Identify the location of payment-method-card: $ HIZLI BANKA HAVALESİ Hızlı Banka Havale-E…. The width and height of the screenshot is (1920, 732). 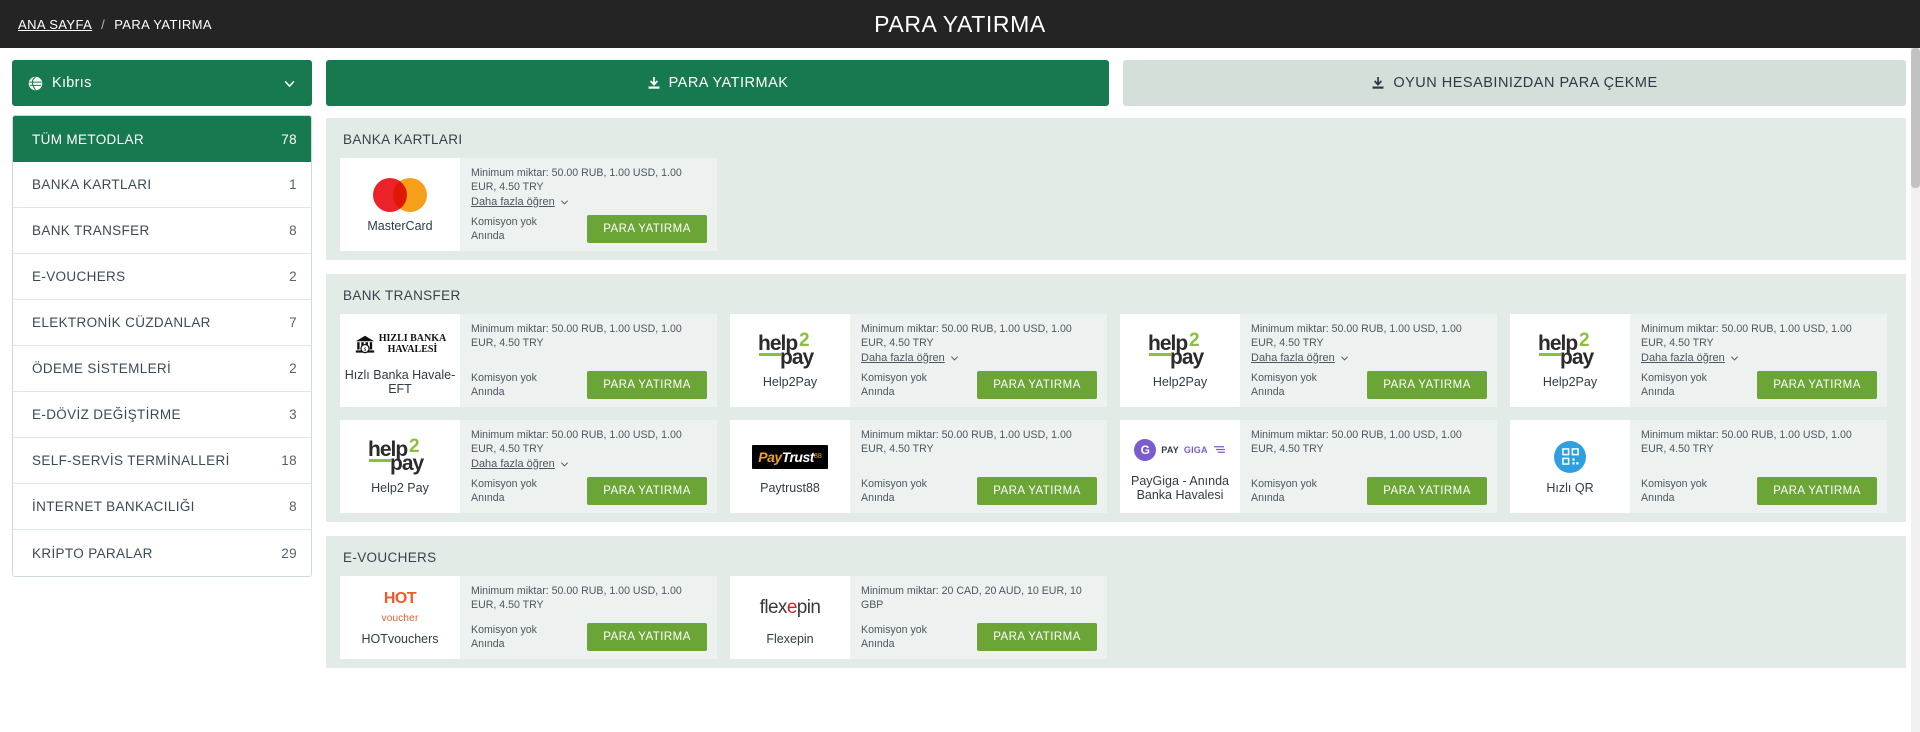
(528, 360).